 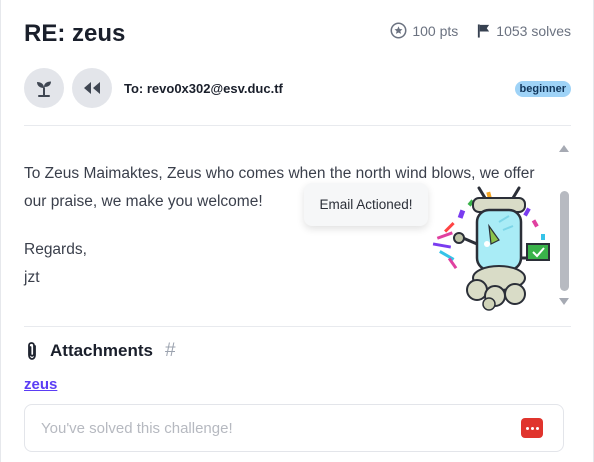 I want to click on mascot-body, so click(x=496, y=288).